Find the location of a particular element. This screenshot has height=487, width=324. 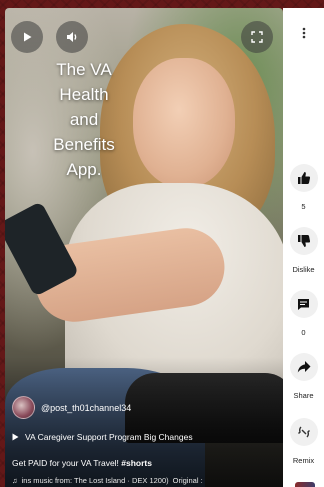

channel-name: @post_th01channel34 is located at coordinates (86, 408).